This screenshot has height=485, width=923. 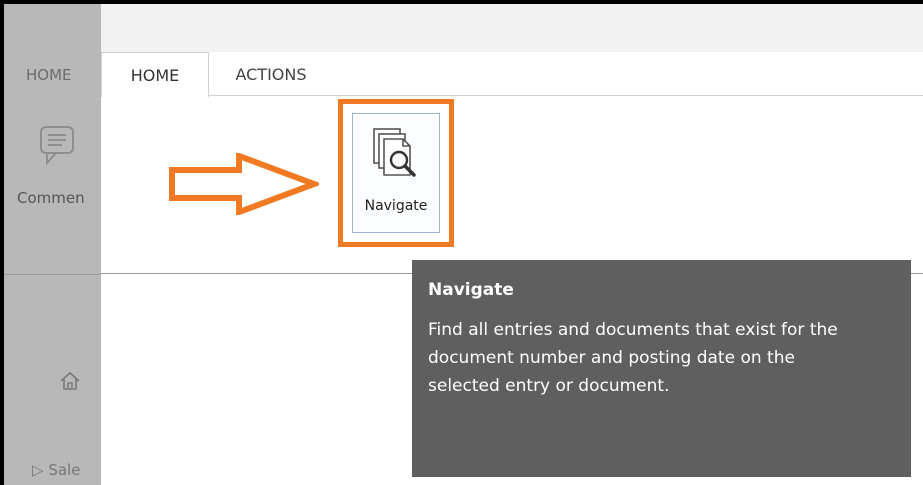 What do you see at coordinates (512, 28) in the screenshot?
I see `ribbon-title-bar` at bounding box center [512, 28].